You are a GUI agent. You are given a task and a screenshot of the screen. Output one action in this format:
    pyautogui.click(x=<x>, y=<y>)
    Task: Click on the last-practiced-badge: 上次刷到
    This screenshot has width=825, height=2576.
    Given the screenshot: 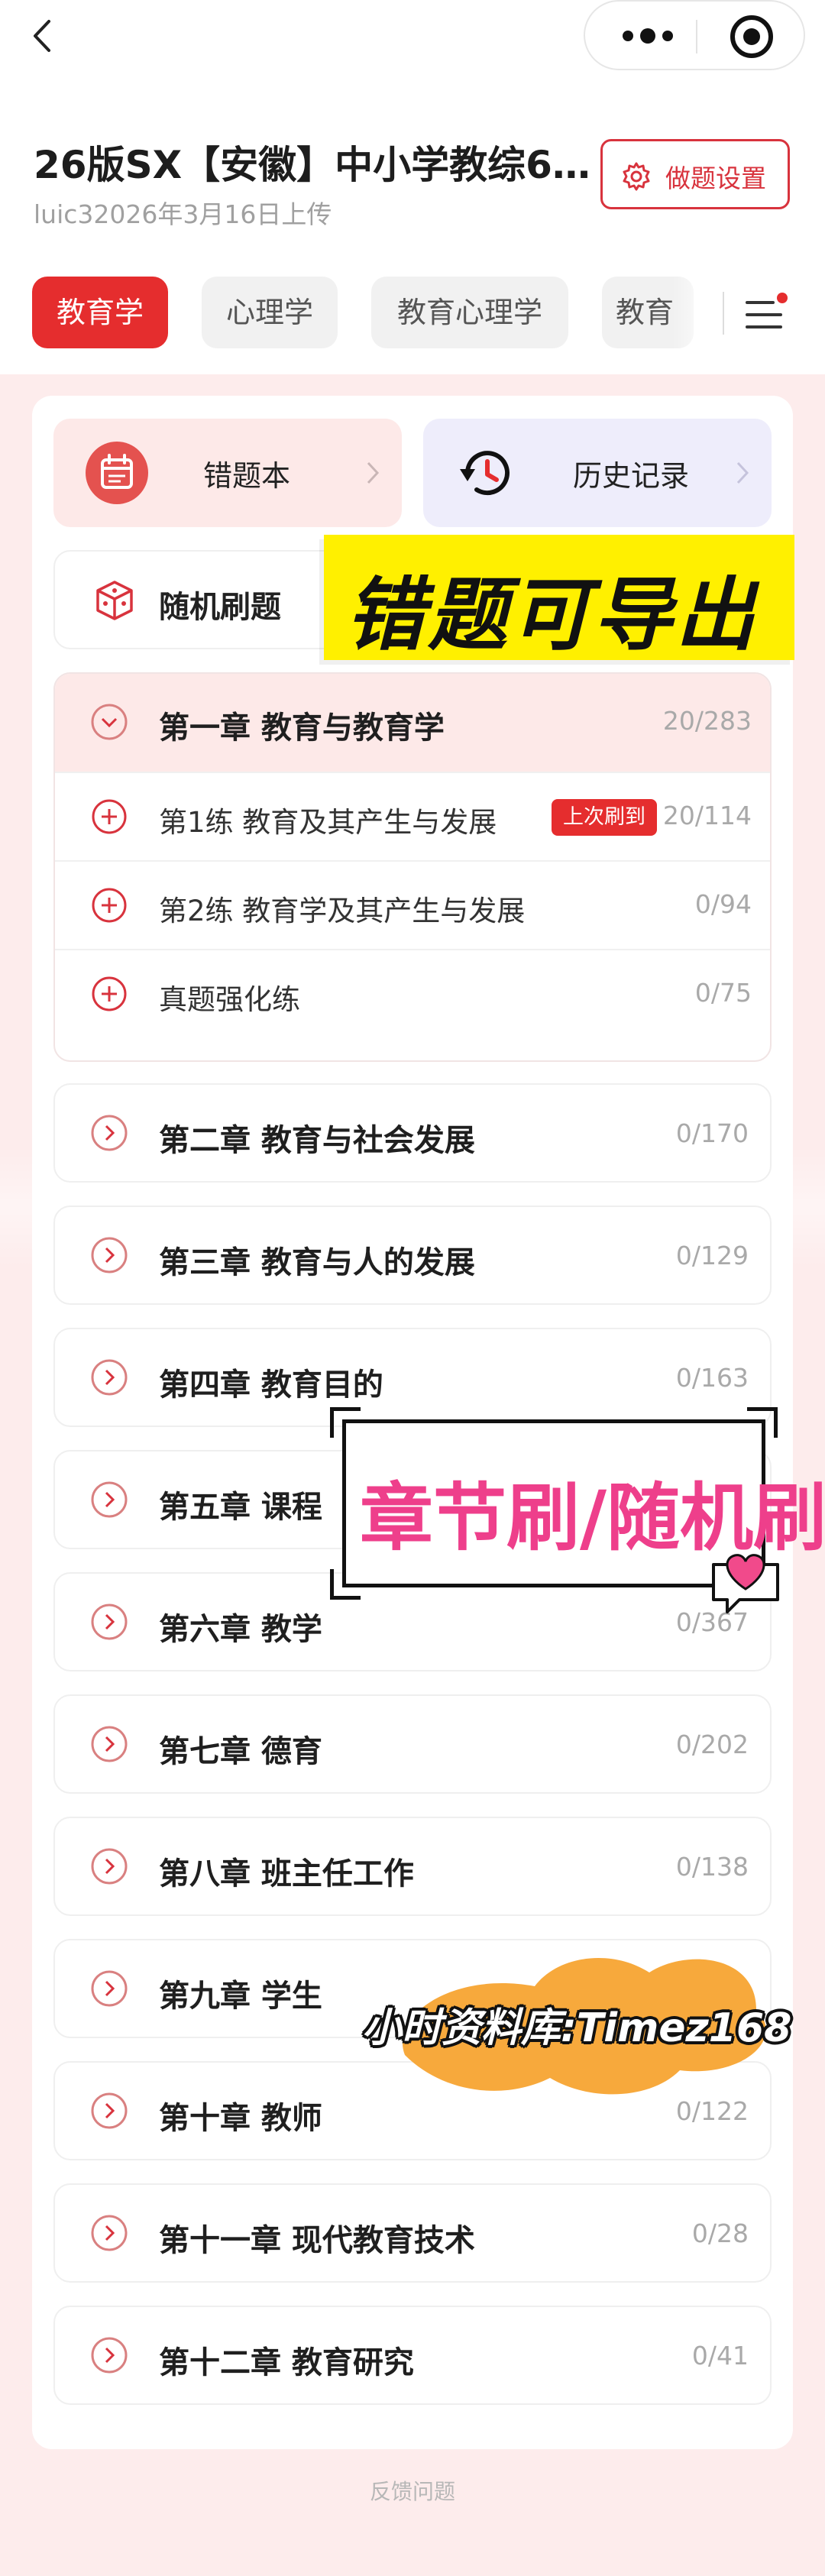 What is the action you would take?
    pyautogui.click(x=604, y=817)
    